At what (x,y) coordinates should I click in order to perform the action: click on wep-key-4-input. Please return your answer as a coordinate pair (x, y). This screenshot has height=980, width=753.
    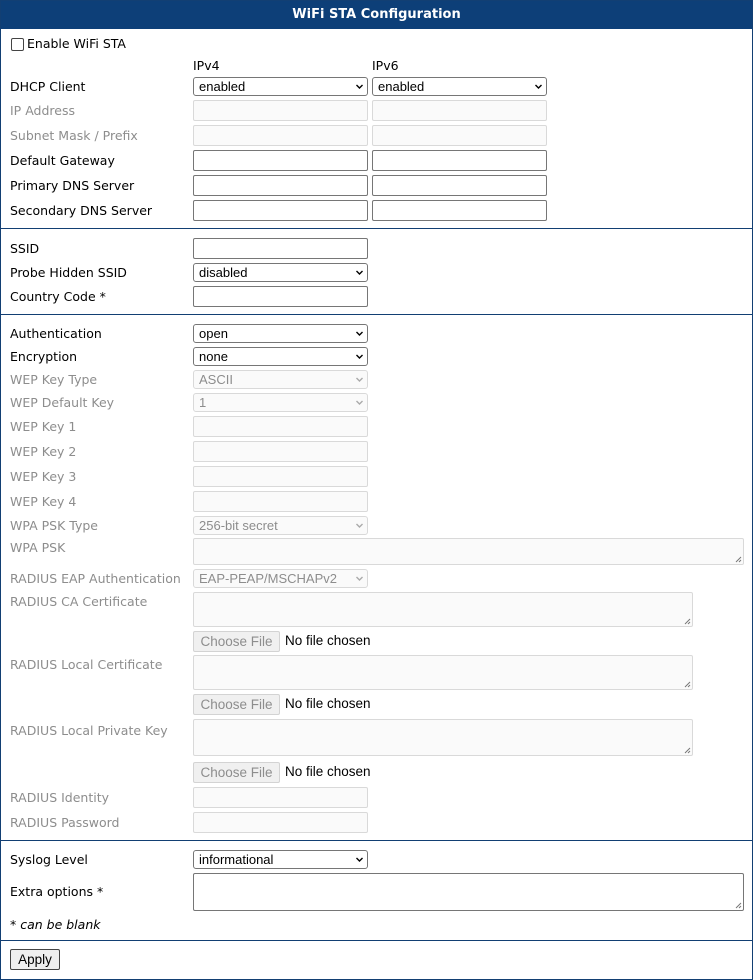
    Looking at the image, I should click on (280, 501).